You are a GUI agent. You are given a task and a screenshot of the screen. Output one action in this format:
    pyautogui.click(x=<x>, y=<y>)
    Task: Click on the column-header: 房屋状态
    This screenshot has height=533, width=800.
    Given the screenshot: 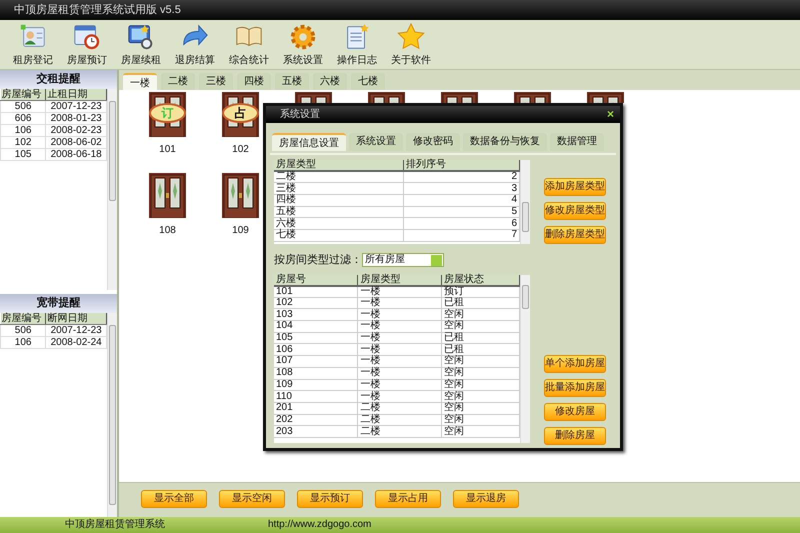 What is the action you would take?
    pyautogui.click(x=481, y=280)
    